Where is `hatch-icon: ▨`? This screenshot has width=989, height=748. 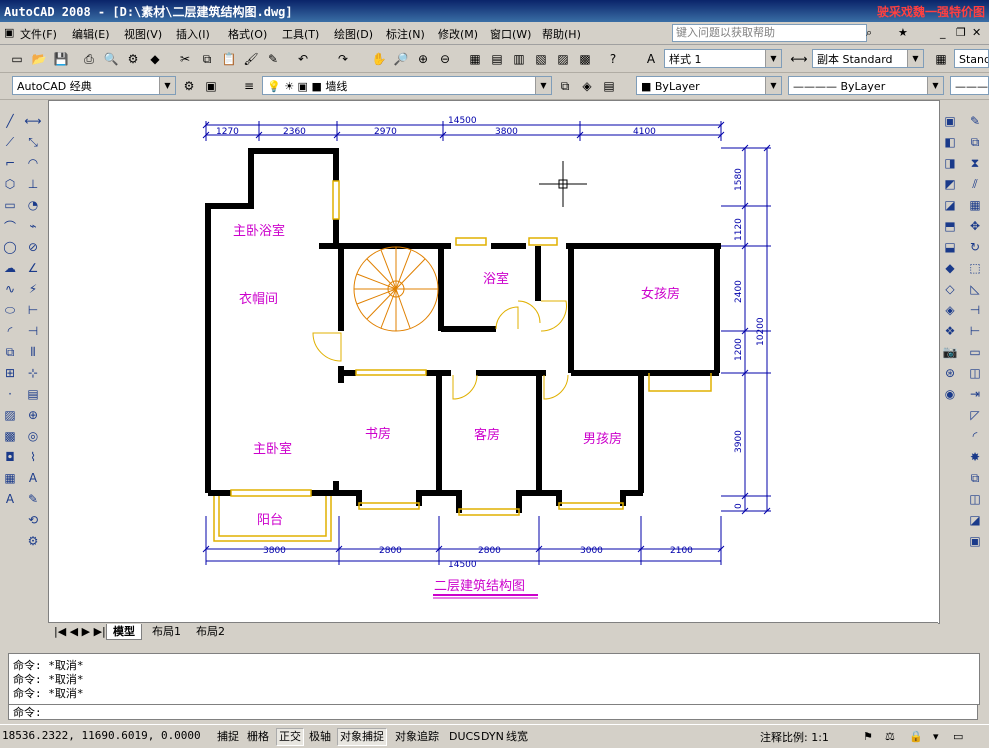 hatch-icon: ▨ is located at coordinates (10, 415).